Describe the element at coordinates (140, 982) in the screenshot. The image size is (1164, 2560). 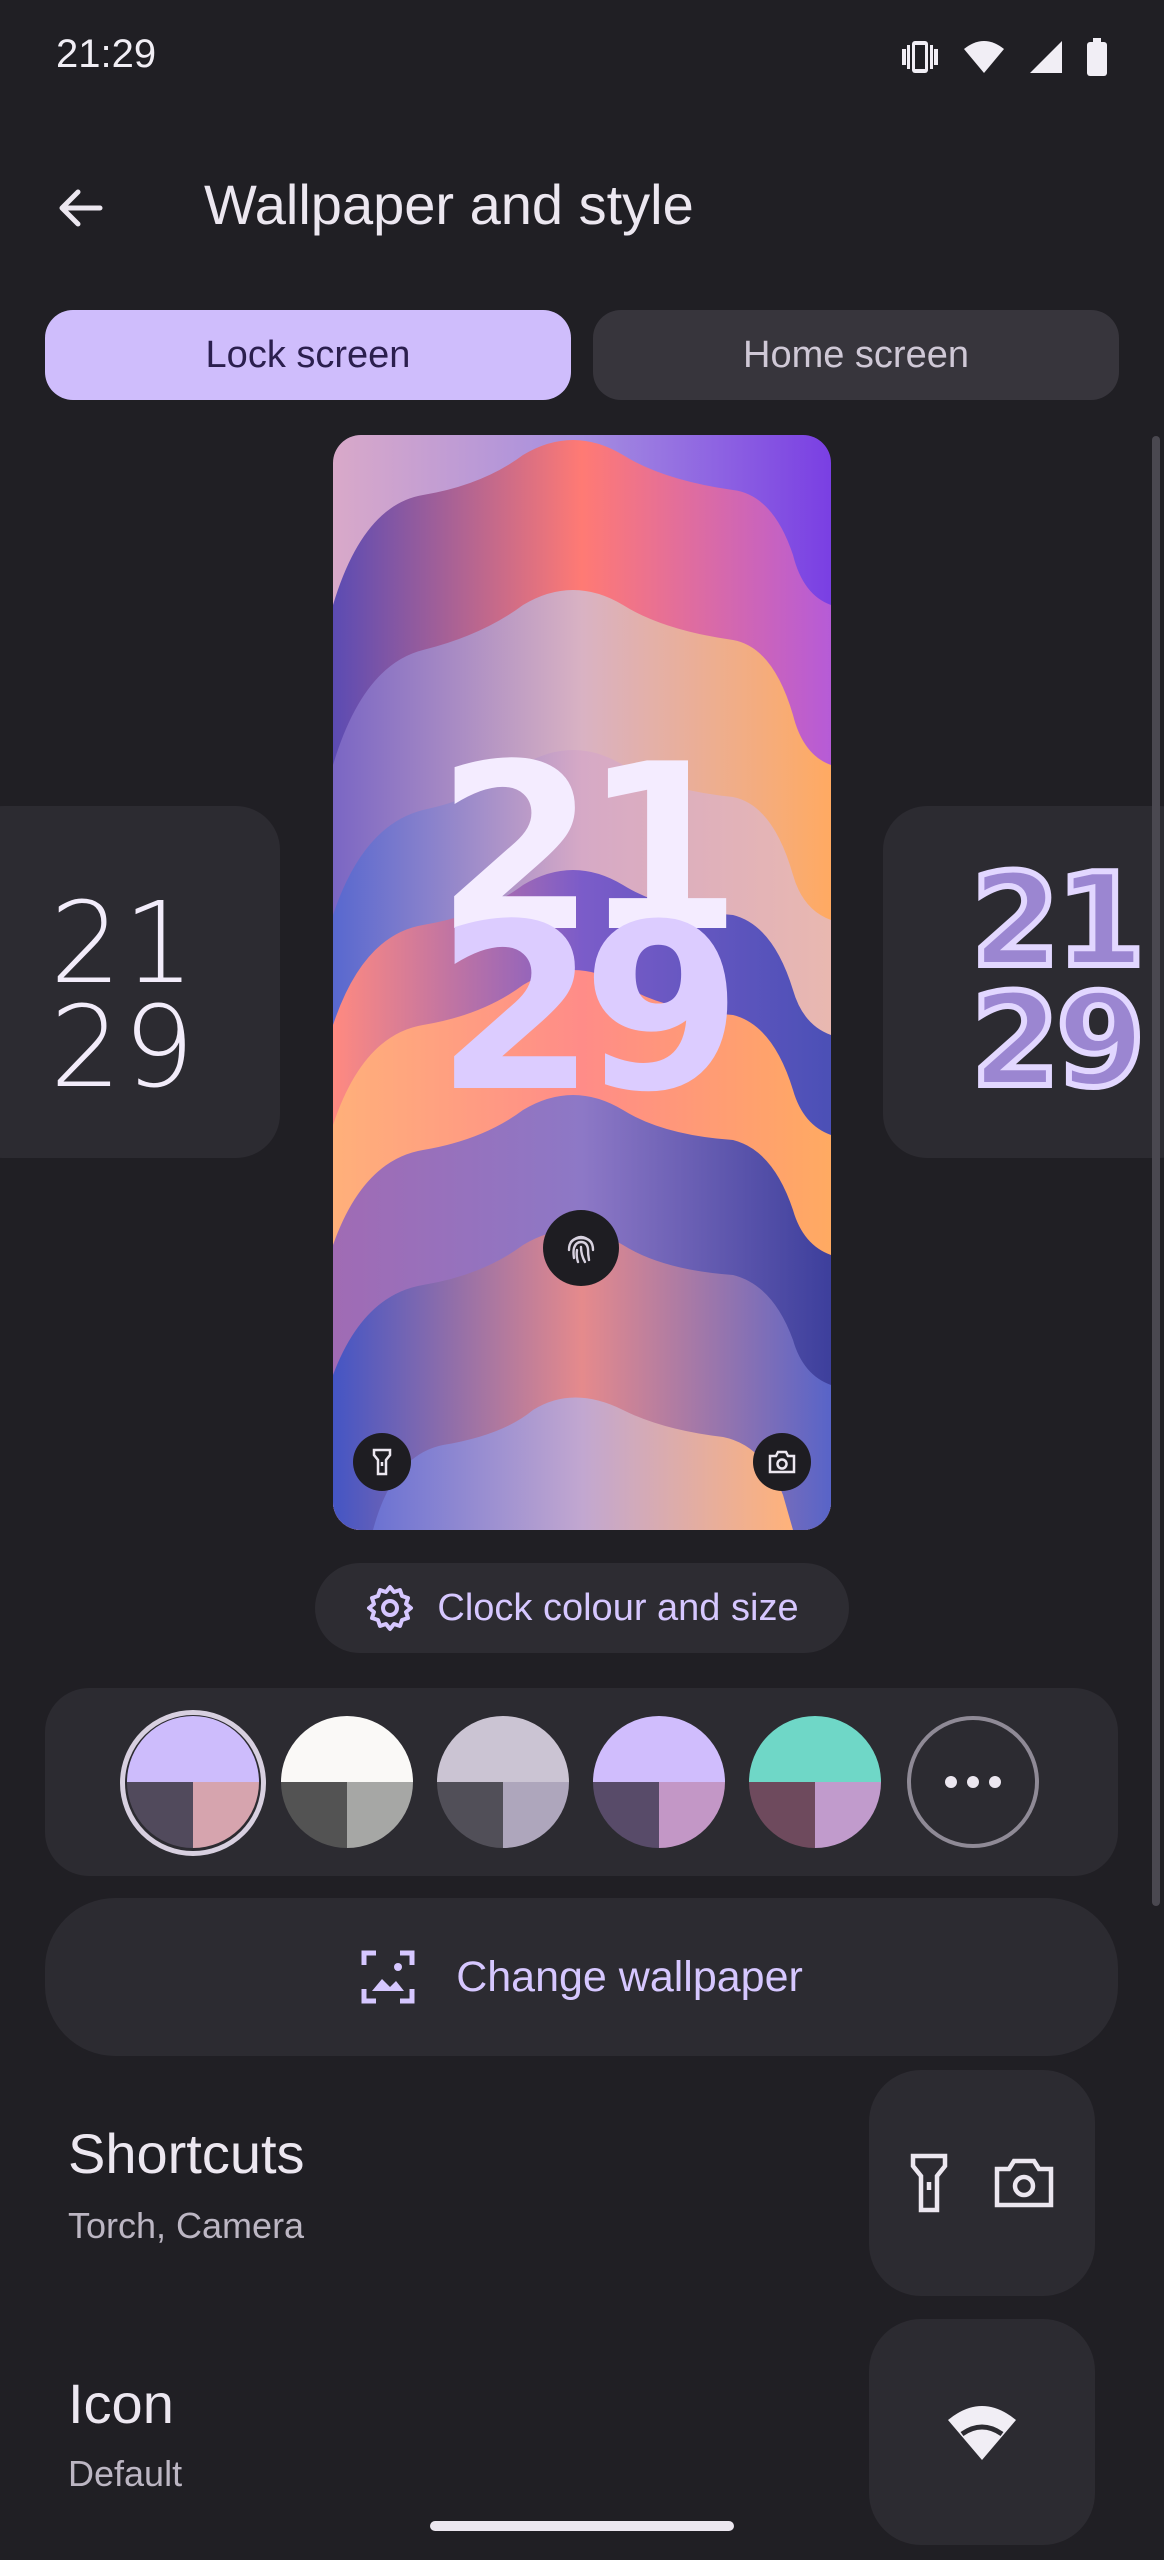
I see `clock-style-thin: 21 29` at that location.